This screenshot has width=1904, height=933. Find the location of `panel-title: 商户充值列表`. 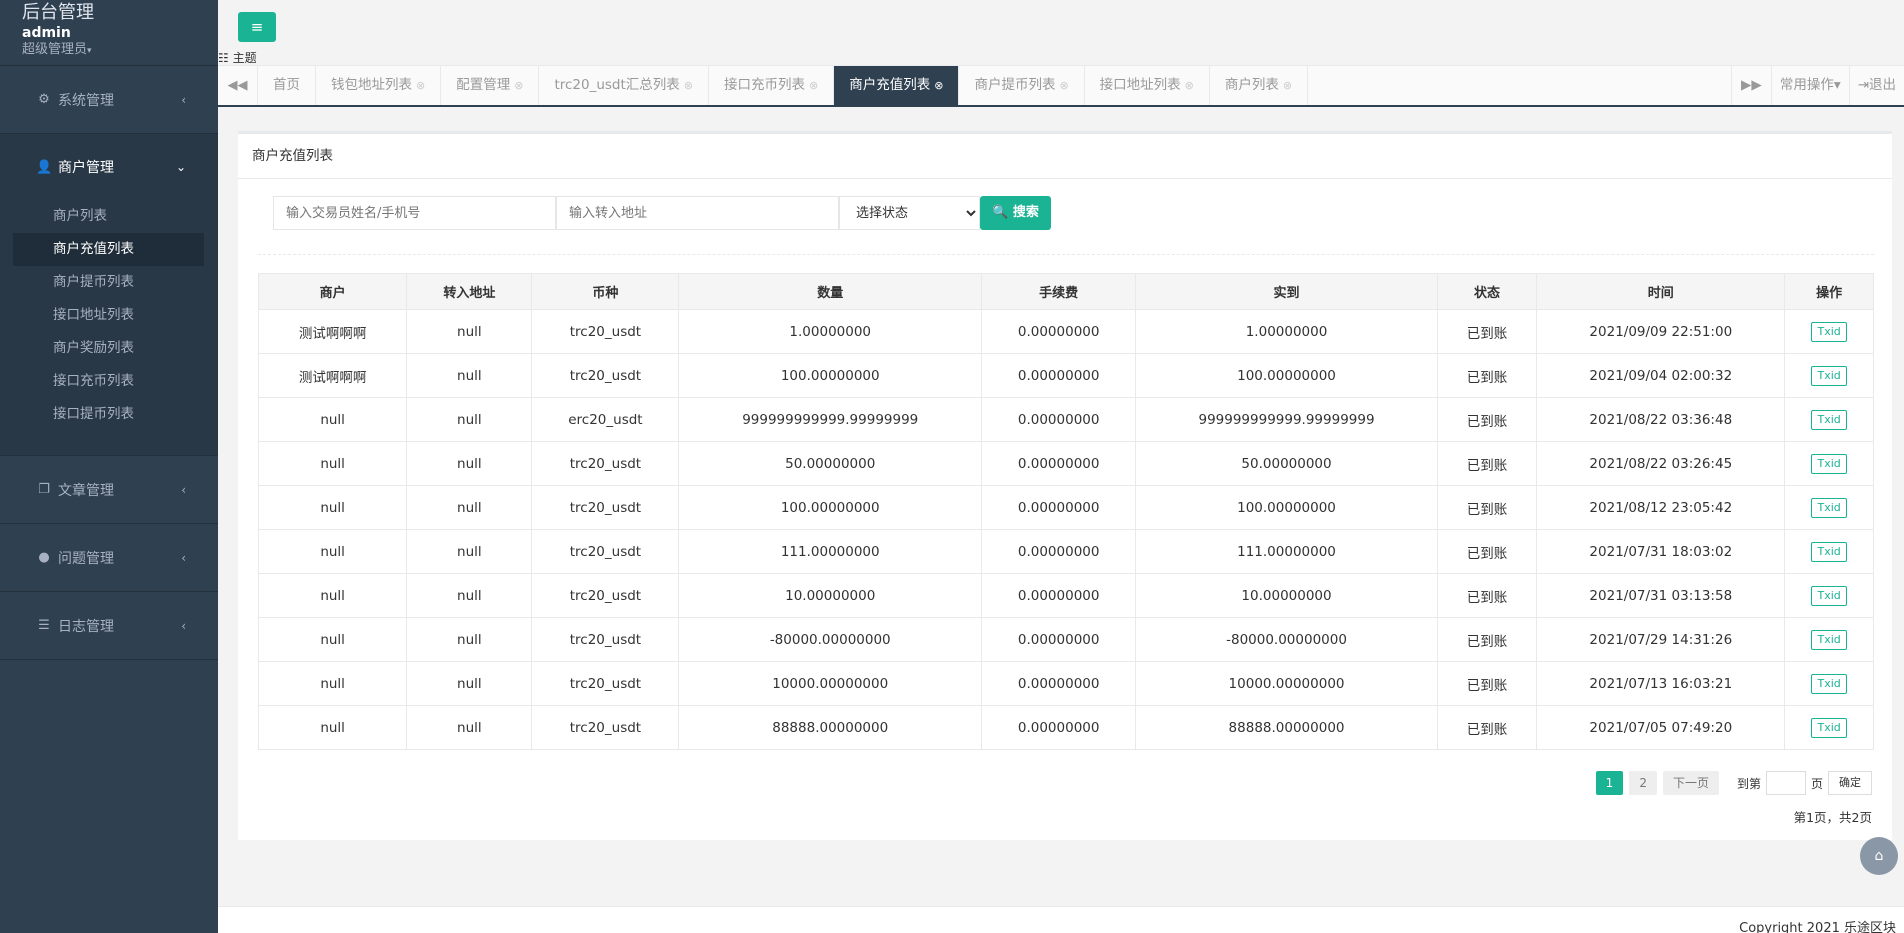

panel-title: 商户充值列表 is located at coordinates (1065, 156).